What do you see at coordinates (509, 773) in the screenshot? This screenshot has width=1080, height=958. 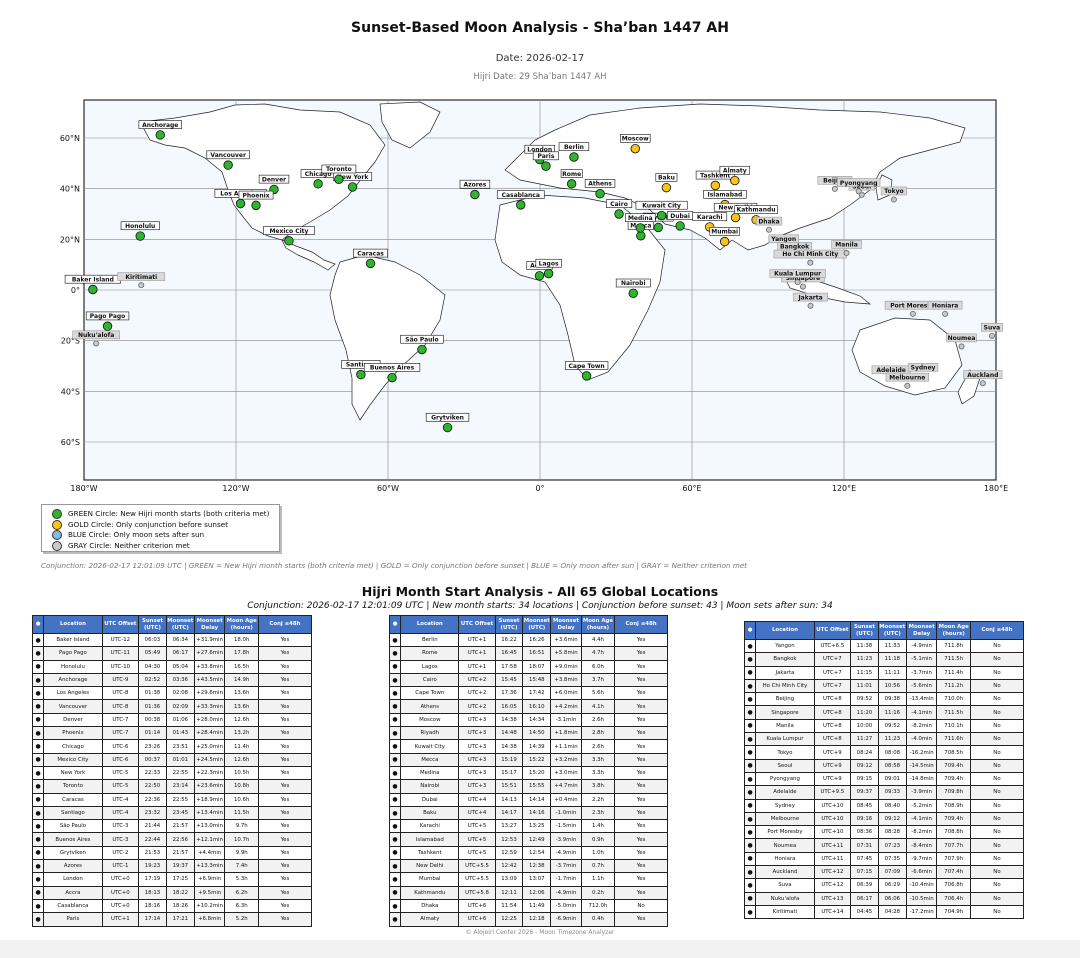 I see `table-cell: 15:17` at bounding box center [509, 773].